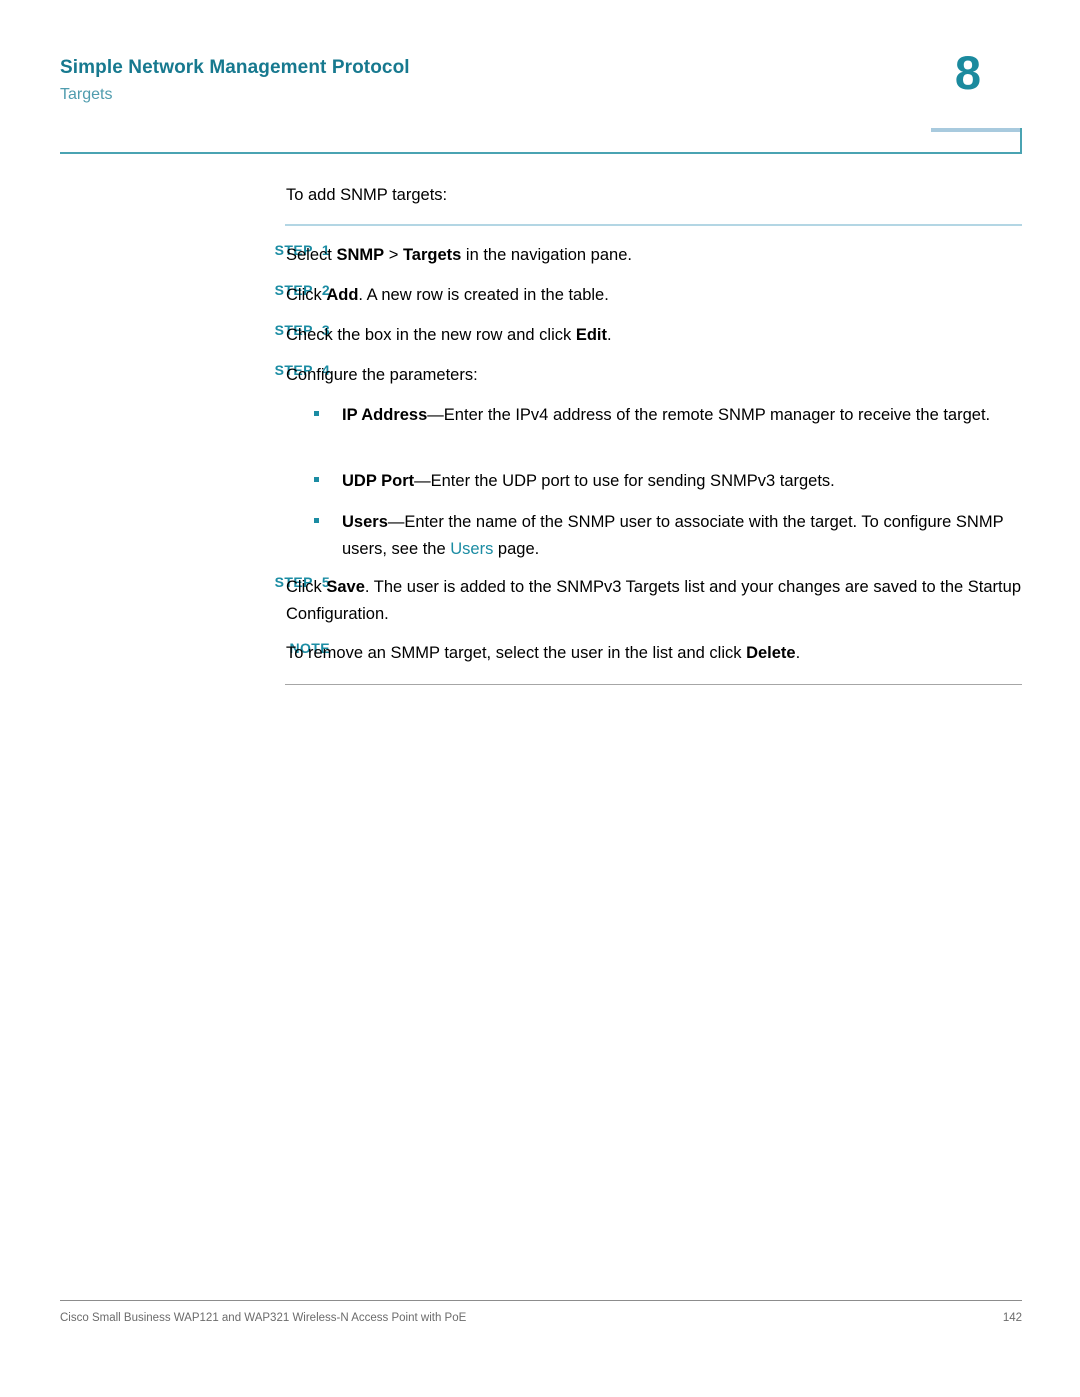 The width and height of the screenshot is (1080, 1397). What do you see at coordinates (235, 67) in the screenshot?
I see `page-title: Simple Network Management Protocol` at bounding box center [235, 67].